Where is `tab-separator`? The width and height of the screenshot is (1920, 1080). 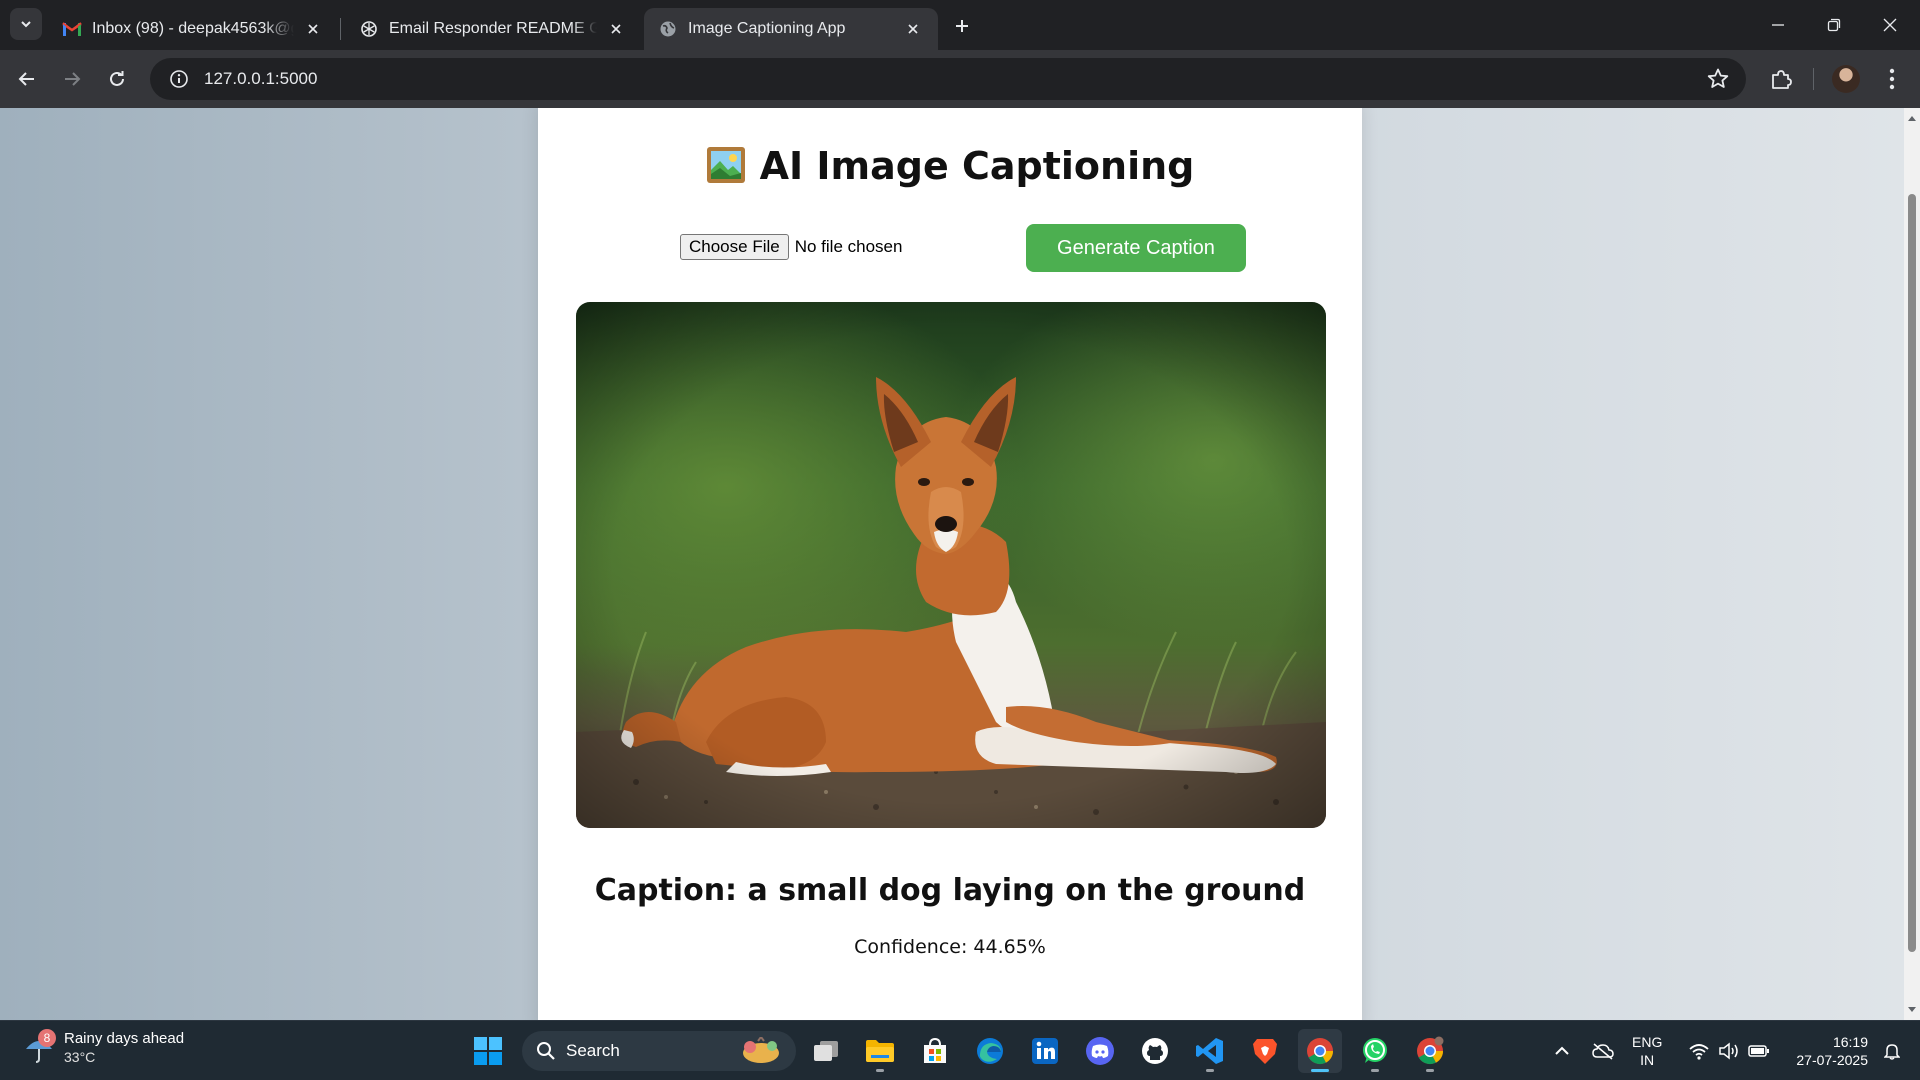 tab-separator is located at coordinates (340, 29).